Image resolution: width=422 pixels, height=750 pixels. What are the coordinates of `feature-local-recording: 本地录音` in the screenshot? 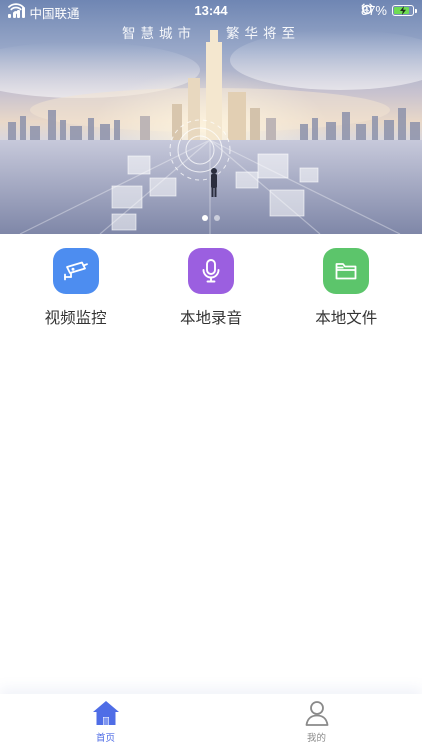 It's located at (211, 288).